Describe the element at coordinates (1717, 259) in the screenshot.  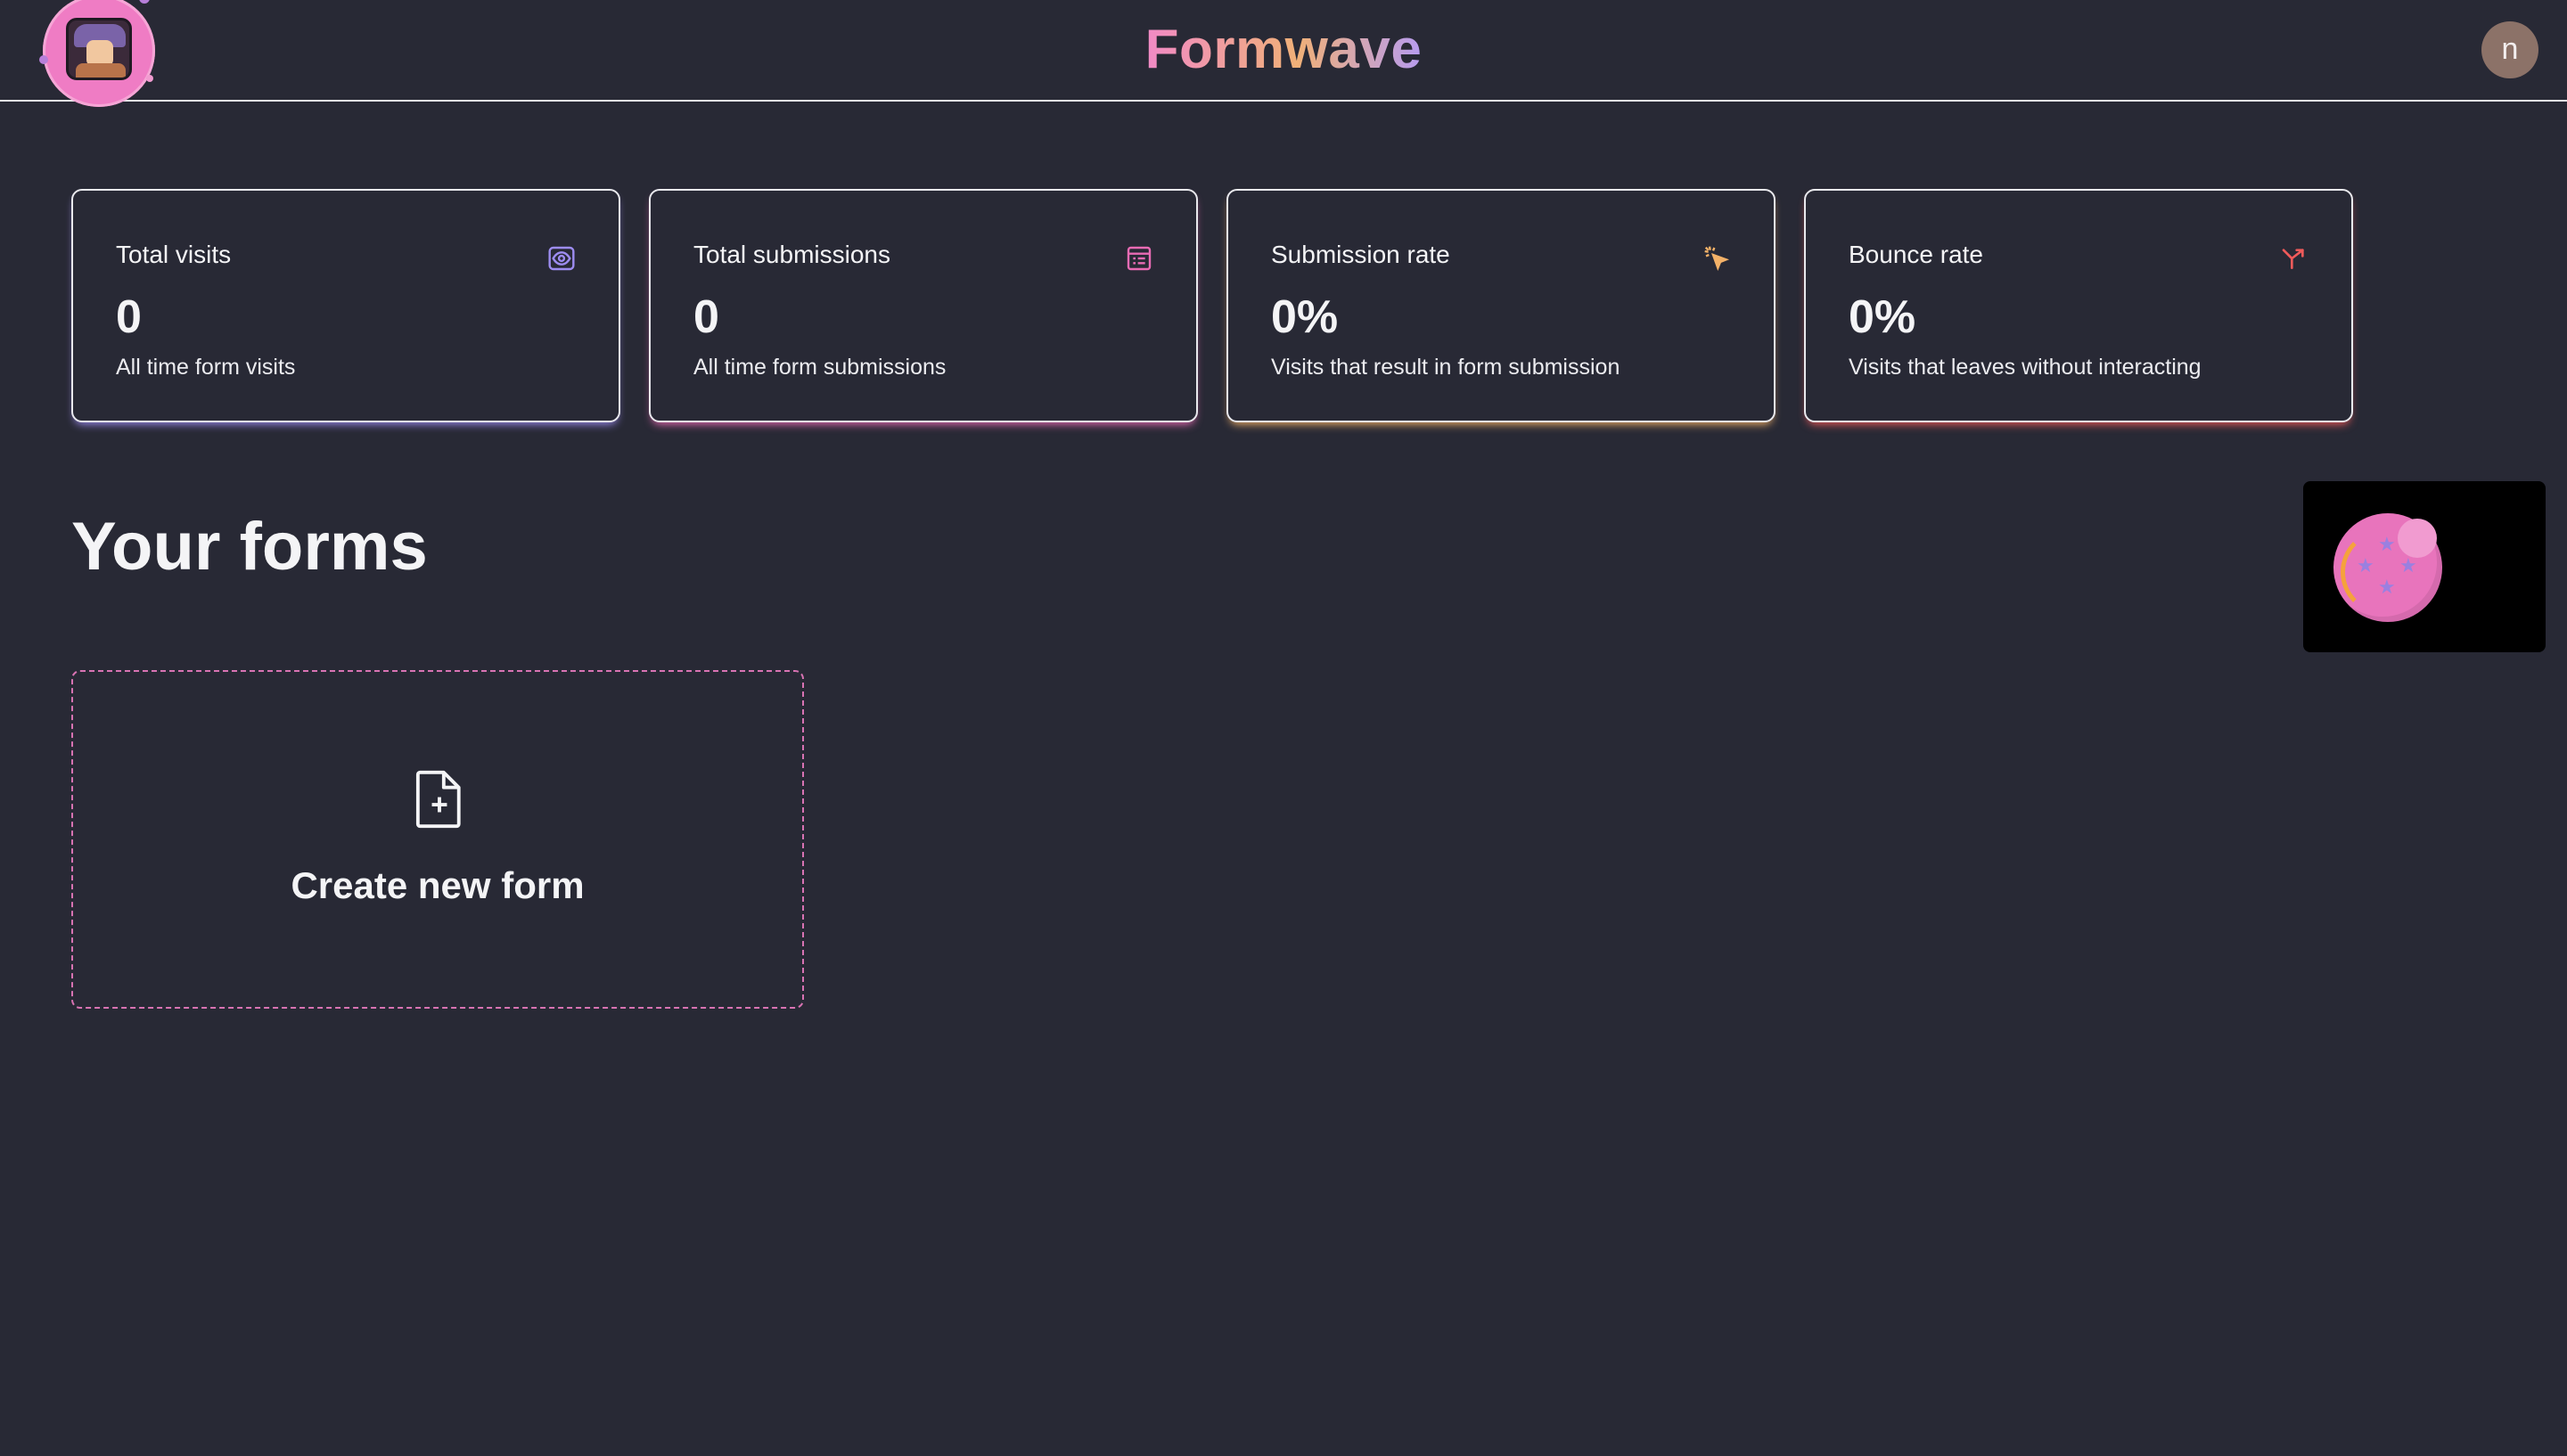
I see `cursor-click-icon` at that location.